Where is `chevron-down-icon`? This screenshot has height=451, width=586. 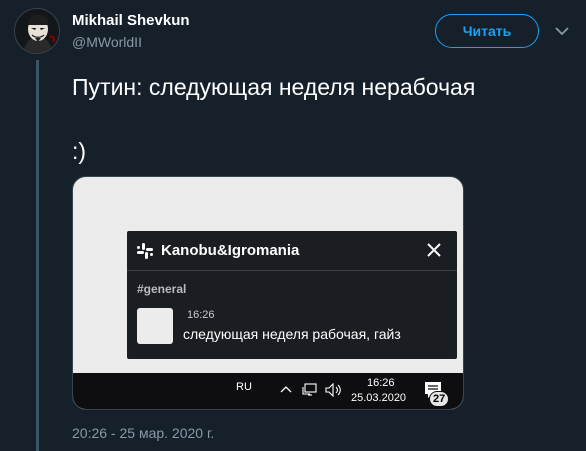
chevron-down-icon is located at coordinates (562, 31).